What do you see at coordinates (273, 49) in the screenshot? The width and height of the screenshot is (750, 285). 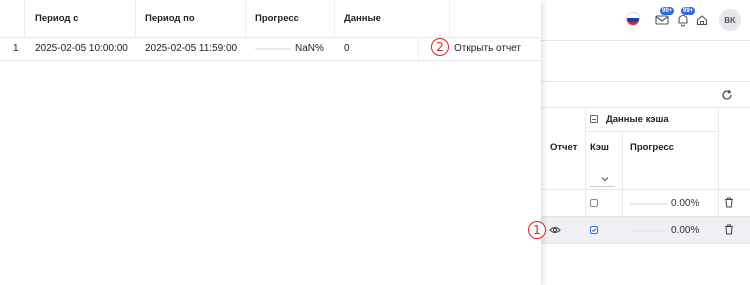 I see `progress-bar` at bounding box center [273, 49].